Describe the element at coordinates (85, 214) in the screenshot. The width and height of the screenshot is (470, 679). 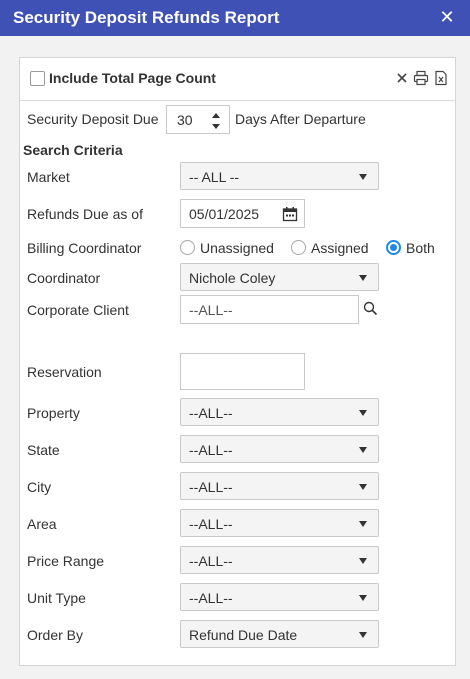
I see `refunds-due-label: Refunds Due as of` at that location.